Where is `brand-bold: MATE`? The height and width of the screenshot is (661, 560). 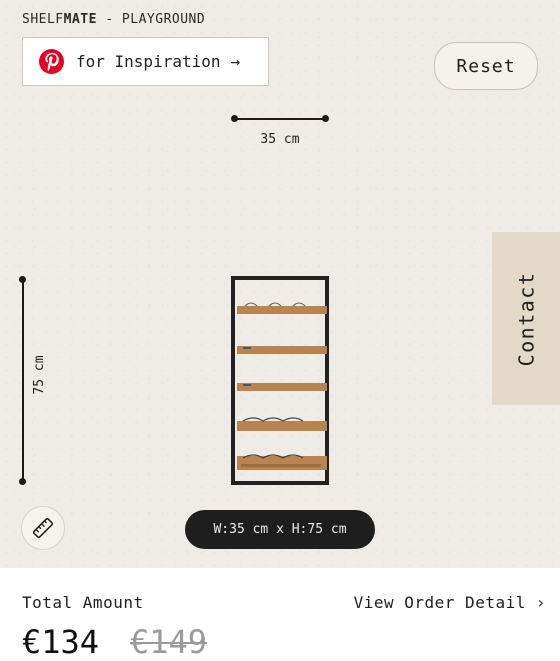
brand-bold: MATE is located at coordinates (80, 19).